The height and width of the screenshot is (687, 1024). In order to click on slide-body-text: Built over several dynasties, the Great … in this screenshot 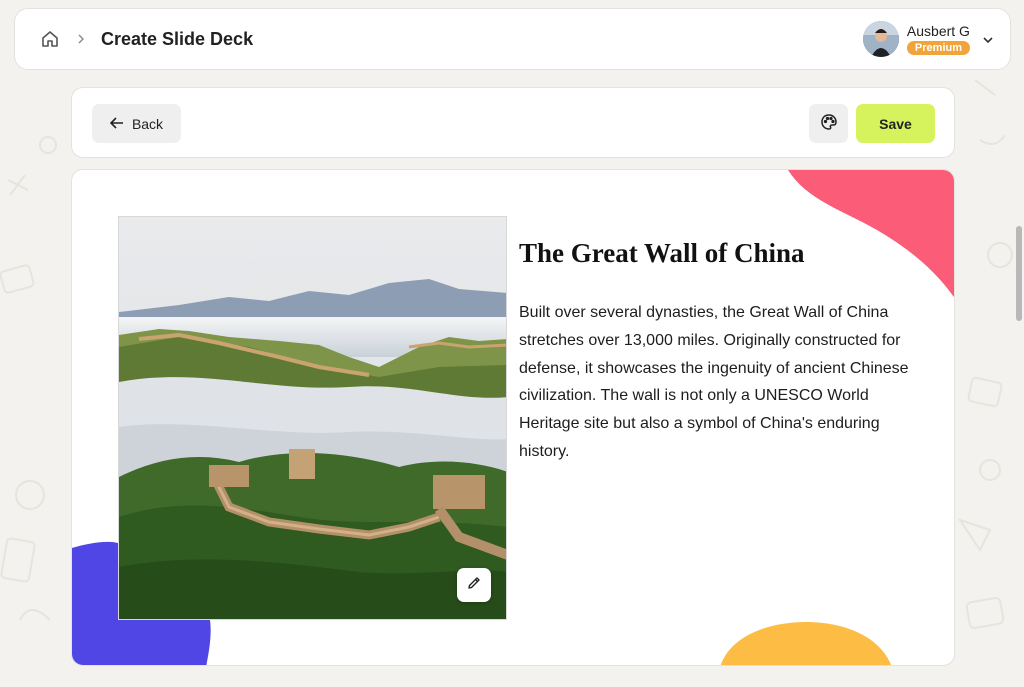, I will do `click(719, 382)`.